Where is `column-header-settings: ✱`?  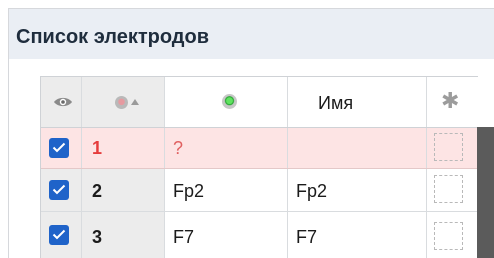 column-header-settings: ✱ is located at coordinates (452, 102).